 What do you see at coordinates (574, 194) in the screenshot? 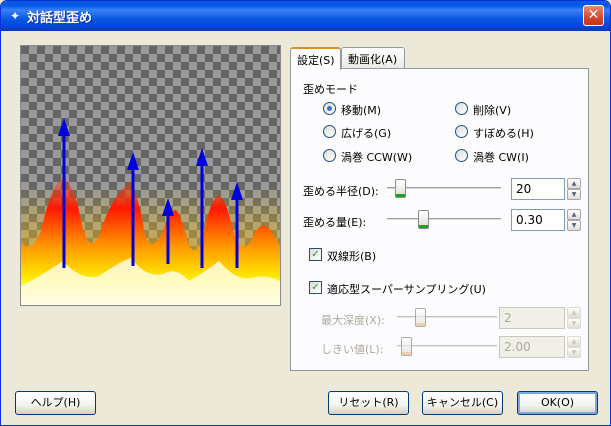
I see `radius-spin-down: ▼` at bounding box center [574, 194].